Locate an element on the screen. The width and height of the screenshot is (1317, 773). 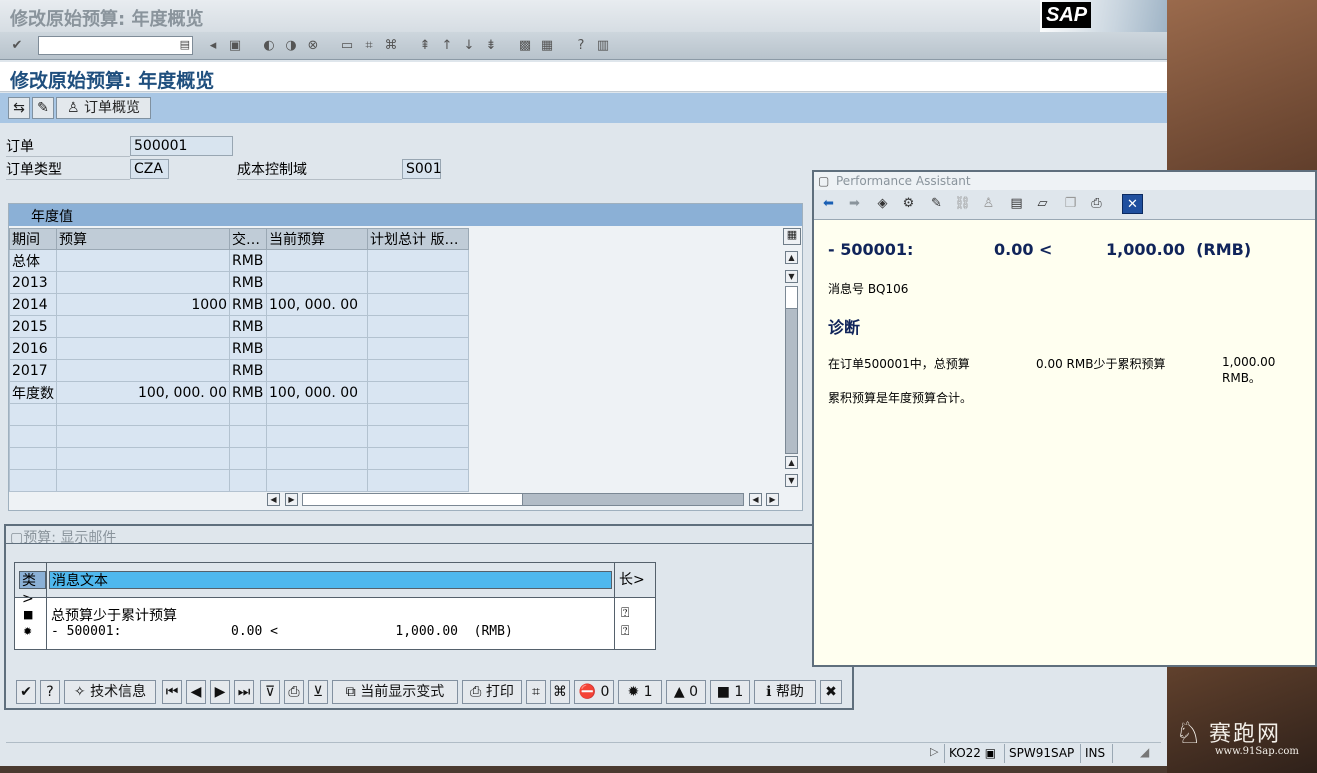
scroll-left-button-2: ◀ is located at coordinates (755, 499).